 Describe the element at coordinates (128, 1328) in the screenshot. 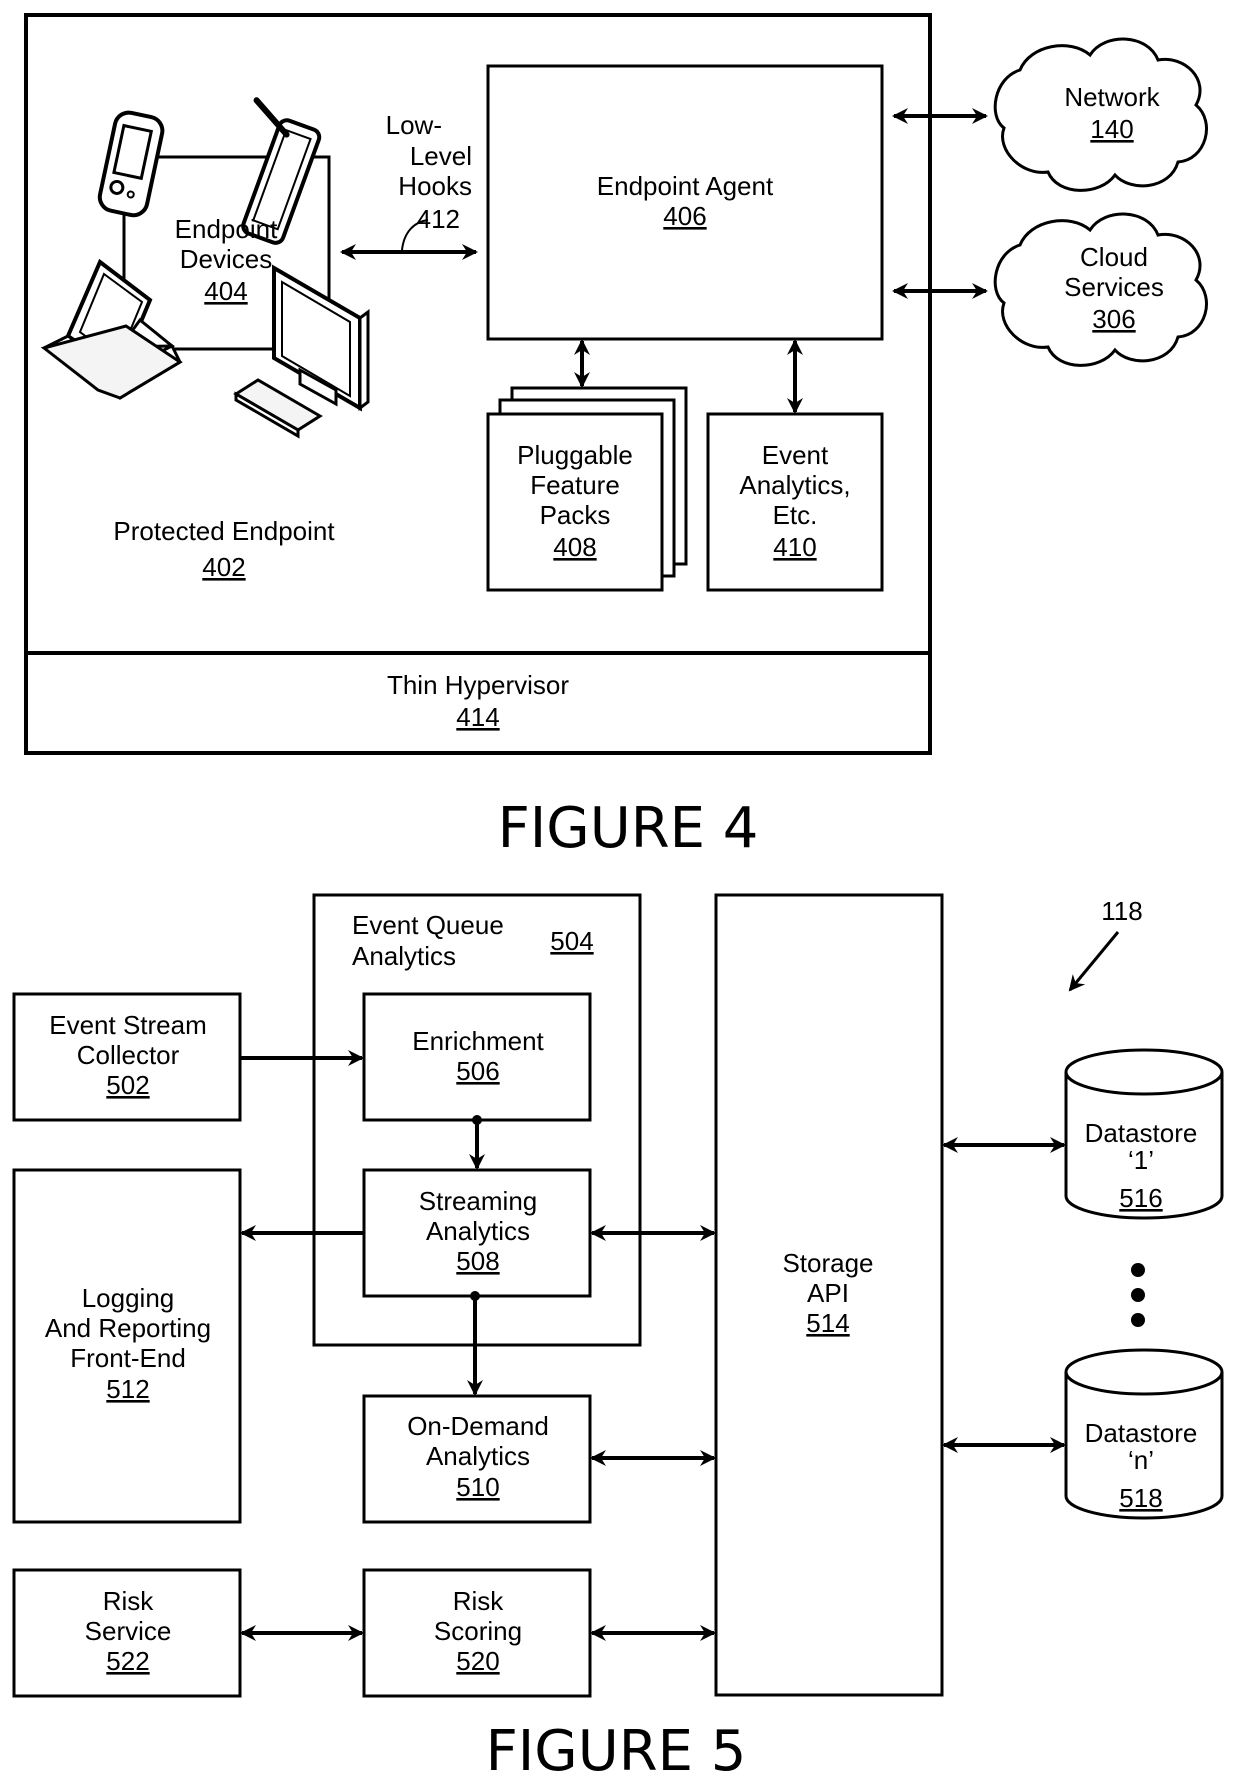

I see `logging-label-2: And Reporting` at that location.